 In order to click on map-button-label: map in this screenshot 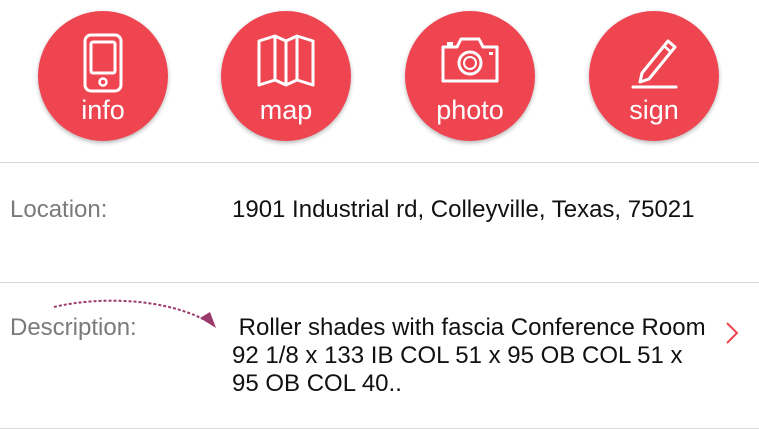, I will do `click(286, 110)`.